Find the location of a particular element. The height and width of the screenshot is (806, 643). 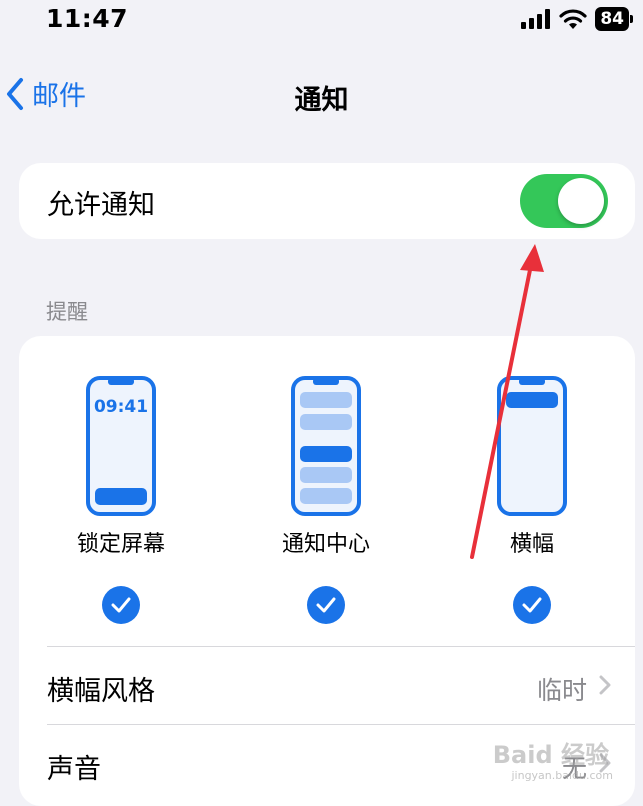

status-time: 11:47 is located at coordinates (87, 18).